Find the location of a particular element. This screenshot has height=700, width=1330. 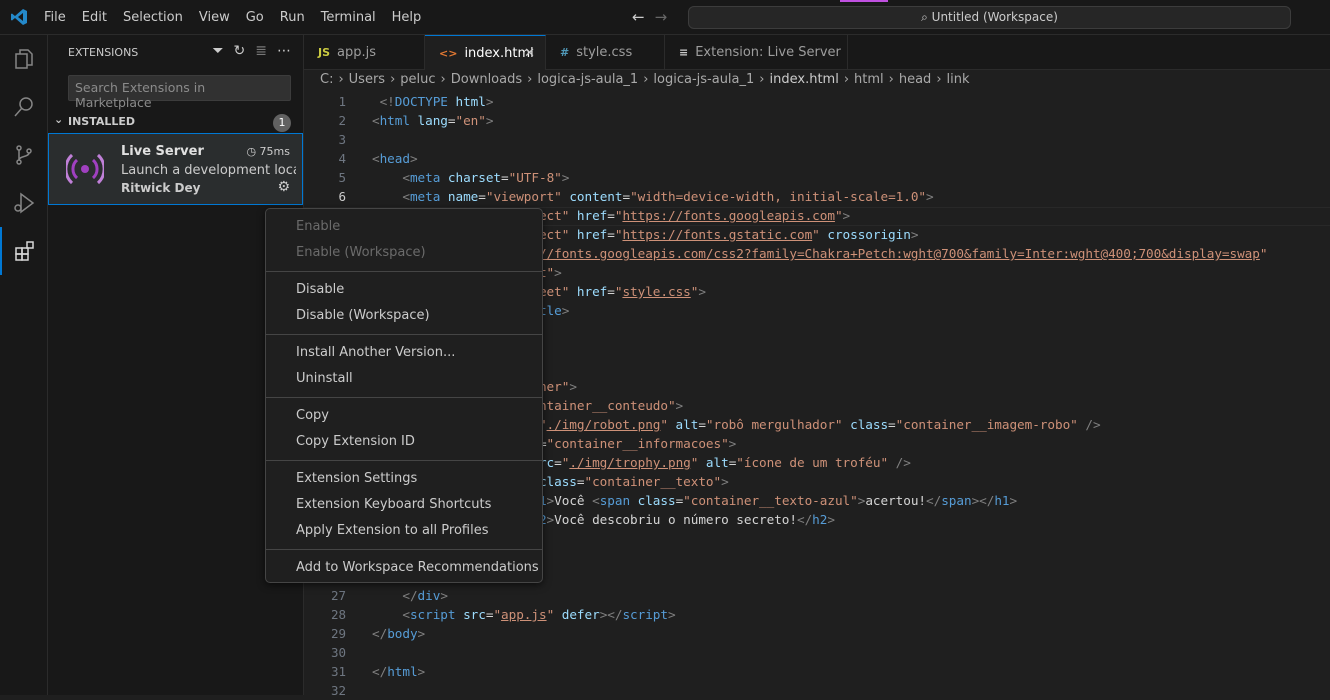

breadcrumb-item: peluc is located at coordinates (417, 79).